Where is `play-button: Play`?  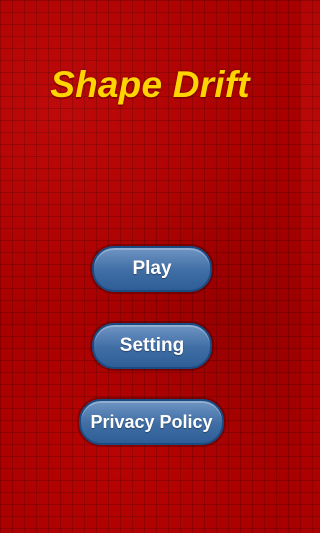 play-button: Play is located at coordinates (152, 269).